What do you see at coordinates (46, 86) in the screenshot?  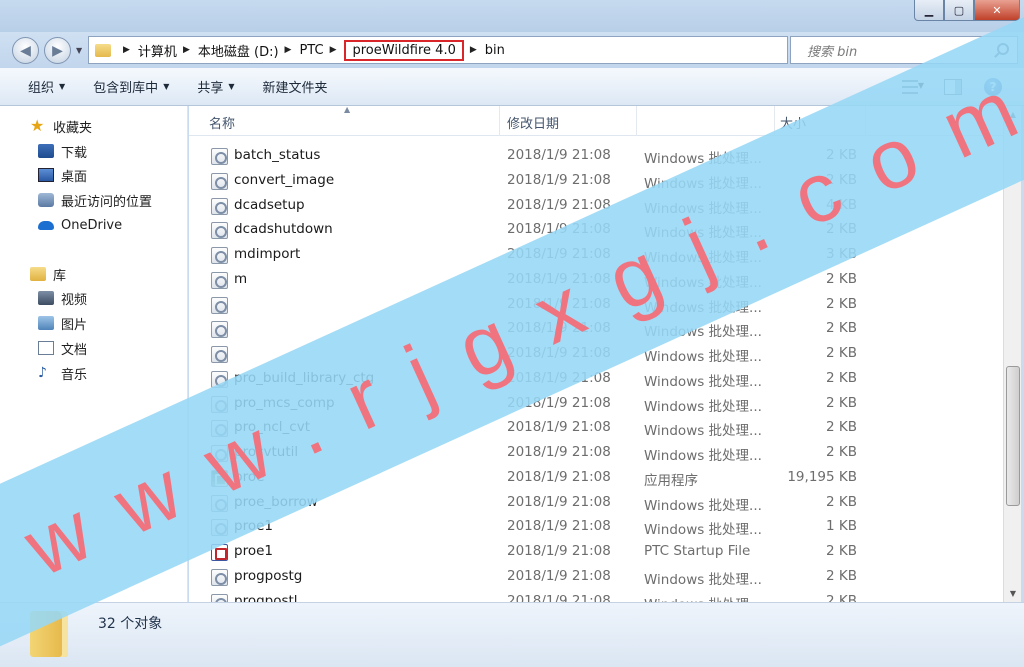 I see `organize-menu: 组织 ▼` at bounding box center [46, 86].